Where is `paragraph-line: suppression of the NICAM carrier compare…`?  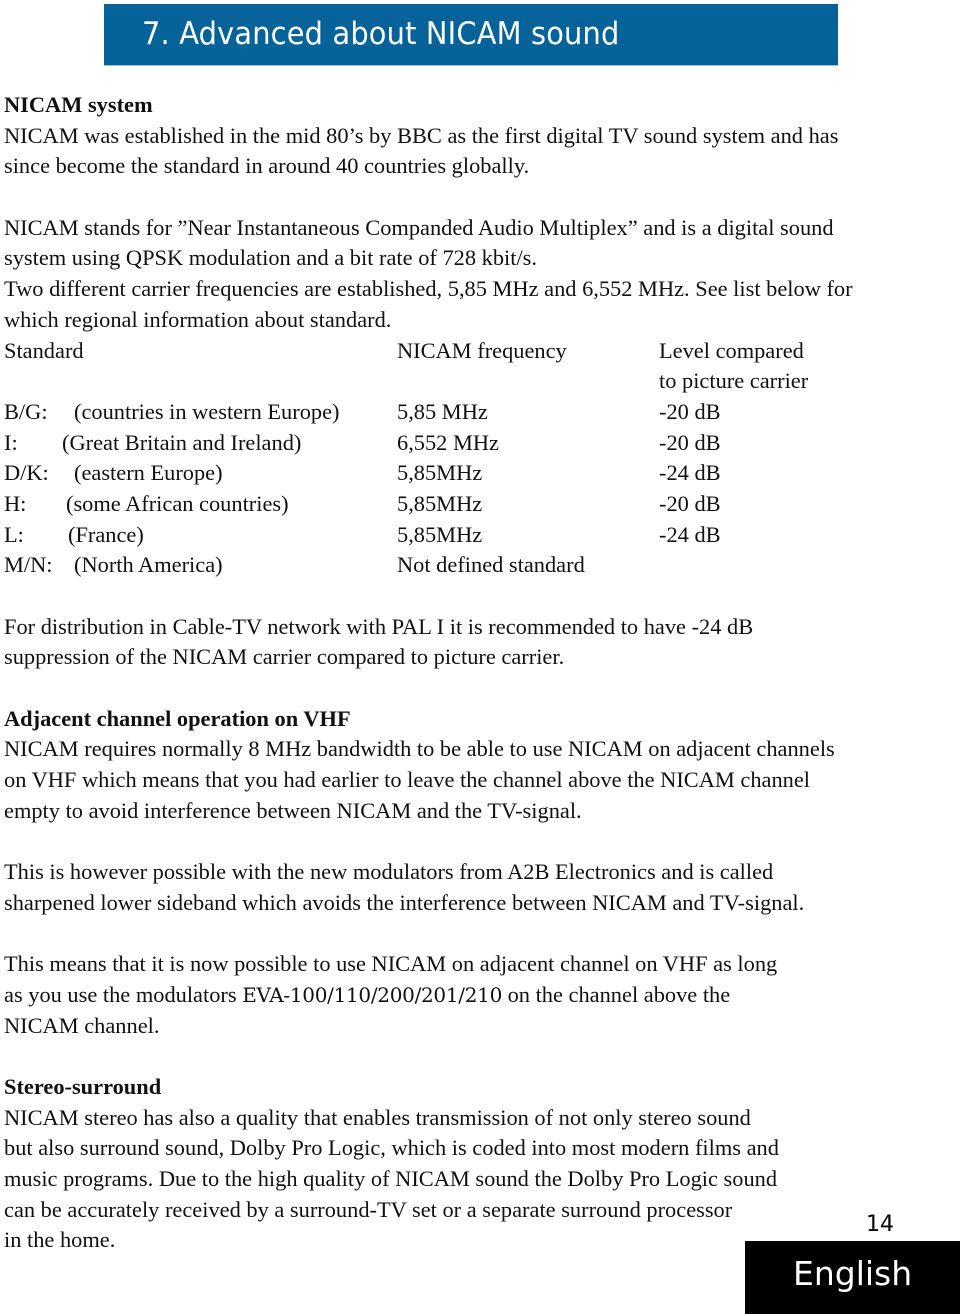
paragraph-line: suppression of the NICAM carrier compare… is located at coordinates (284, 657).